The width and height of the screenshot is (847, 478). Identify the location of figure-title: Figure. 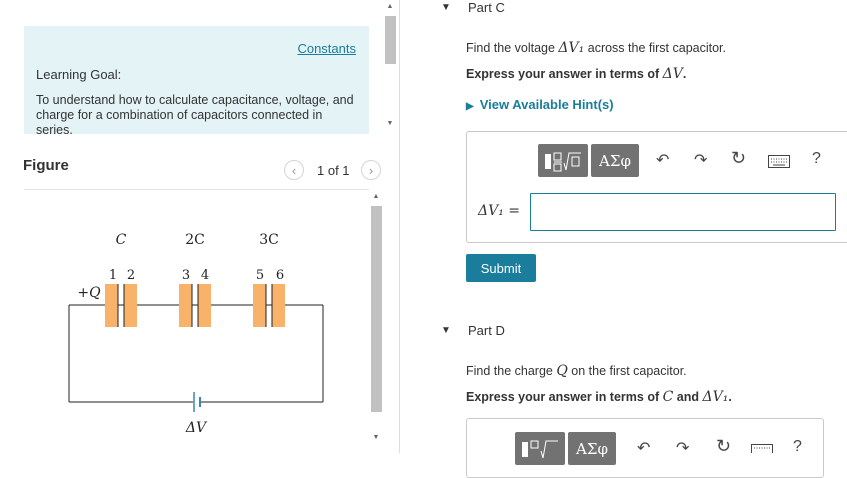
(46, 165).